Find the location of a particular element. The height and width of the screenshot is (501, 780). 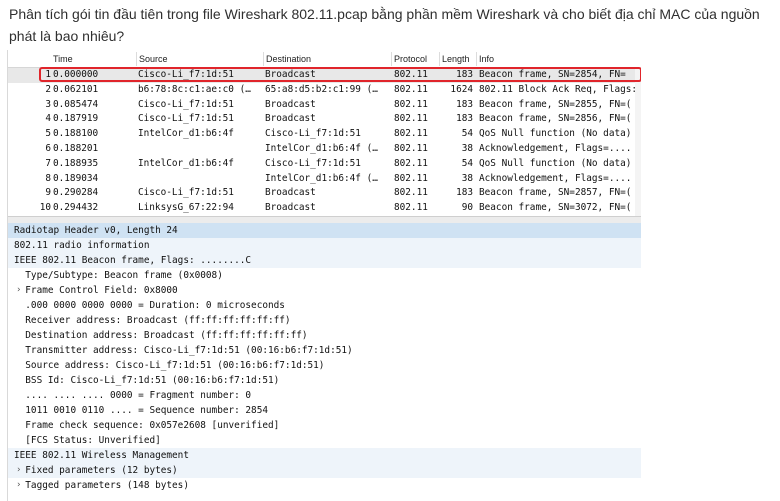

packet-cell-len: 54 is located at coordinates (467, 134).